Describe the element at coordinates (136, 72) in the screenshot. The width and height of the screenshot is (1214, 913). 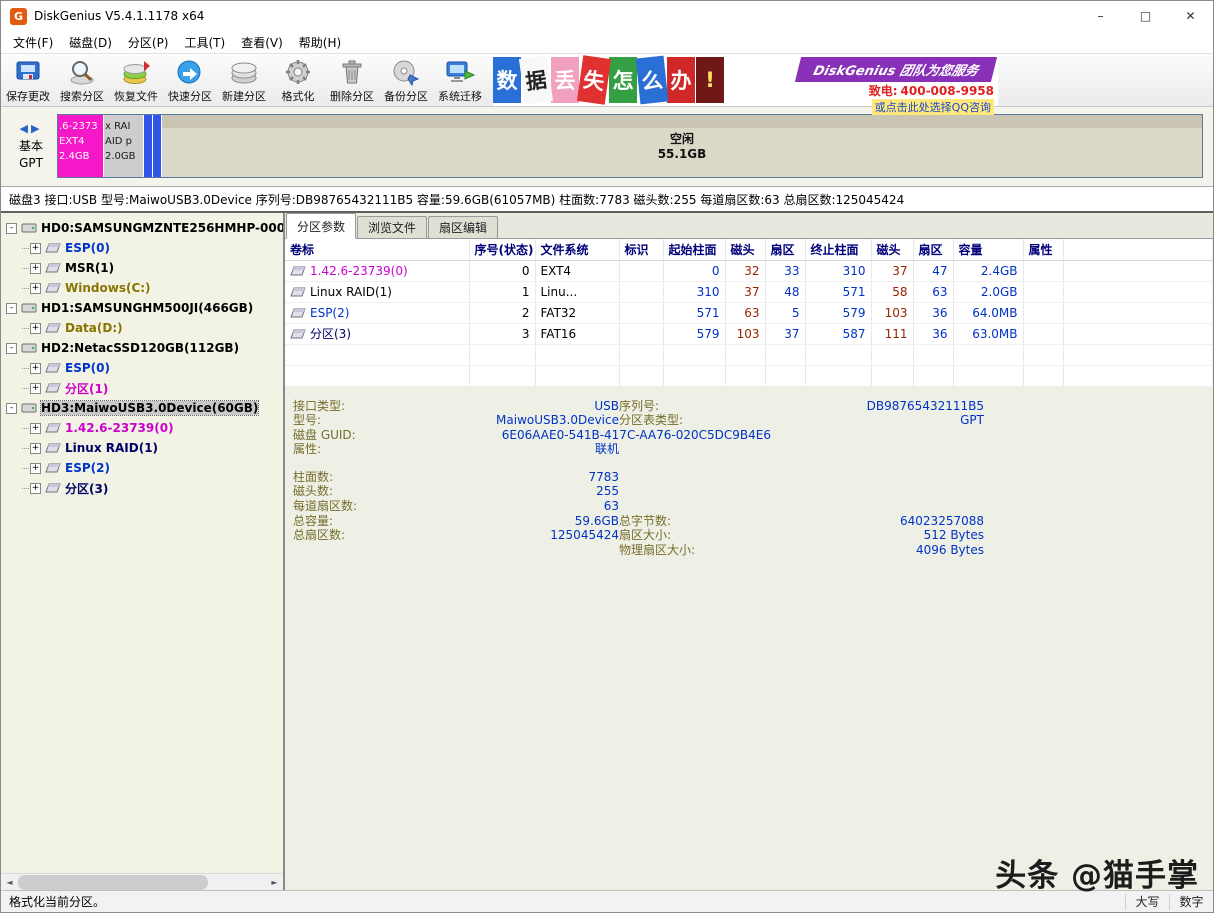
I see `recover-files-icon` at that location.